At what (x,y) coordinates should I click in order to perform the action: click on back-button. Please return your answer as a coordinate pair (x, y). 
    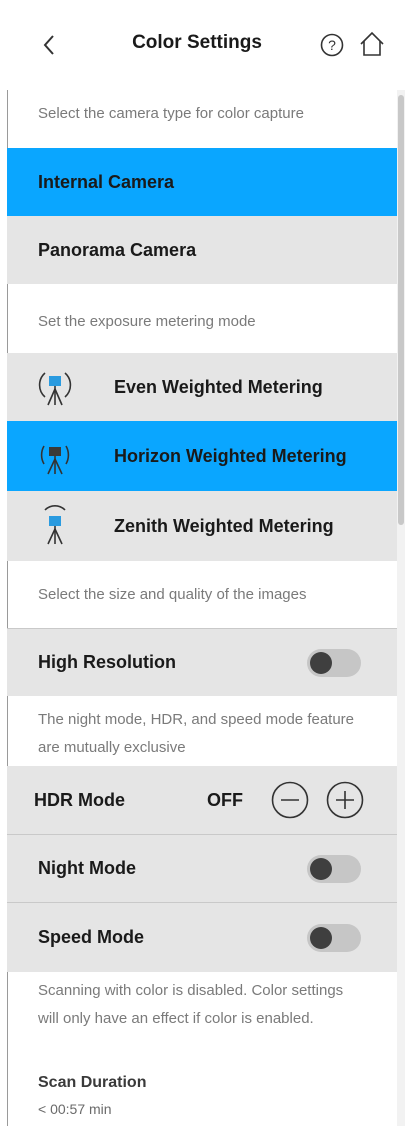
    Looking at the image, I should click on (49, 45).